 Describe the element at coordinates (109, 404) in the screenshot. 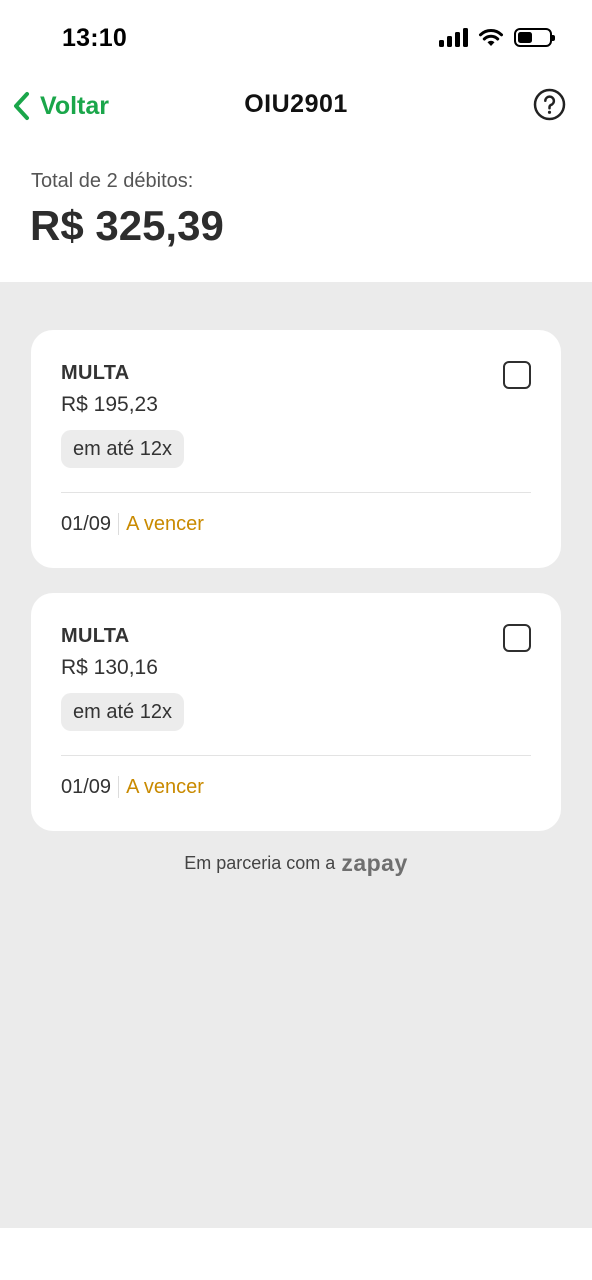

I see `debit-amount: R$ 195,23` at that location.